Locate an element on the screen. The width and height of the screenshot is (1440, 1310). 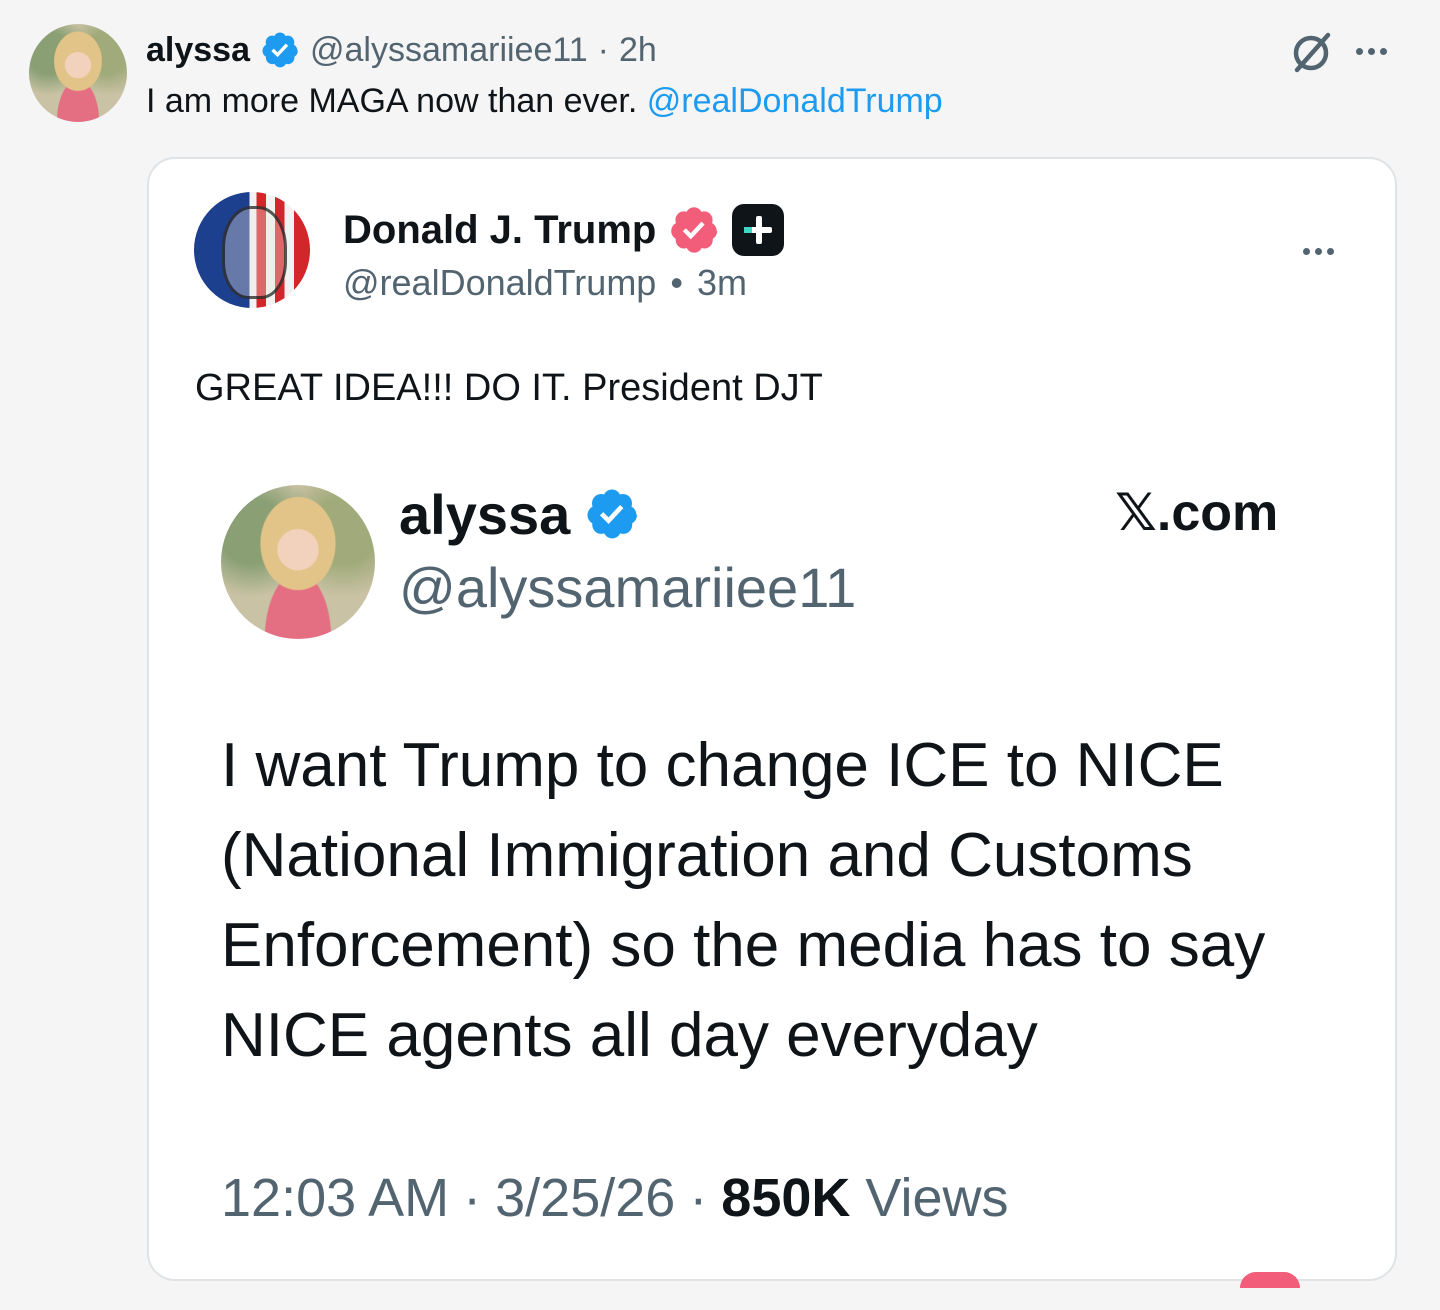
grok-icon is located at coordinates (1312, 52).